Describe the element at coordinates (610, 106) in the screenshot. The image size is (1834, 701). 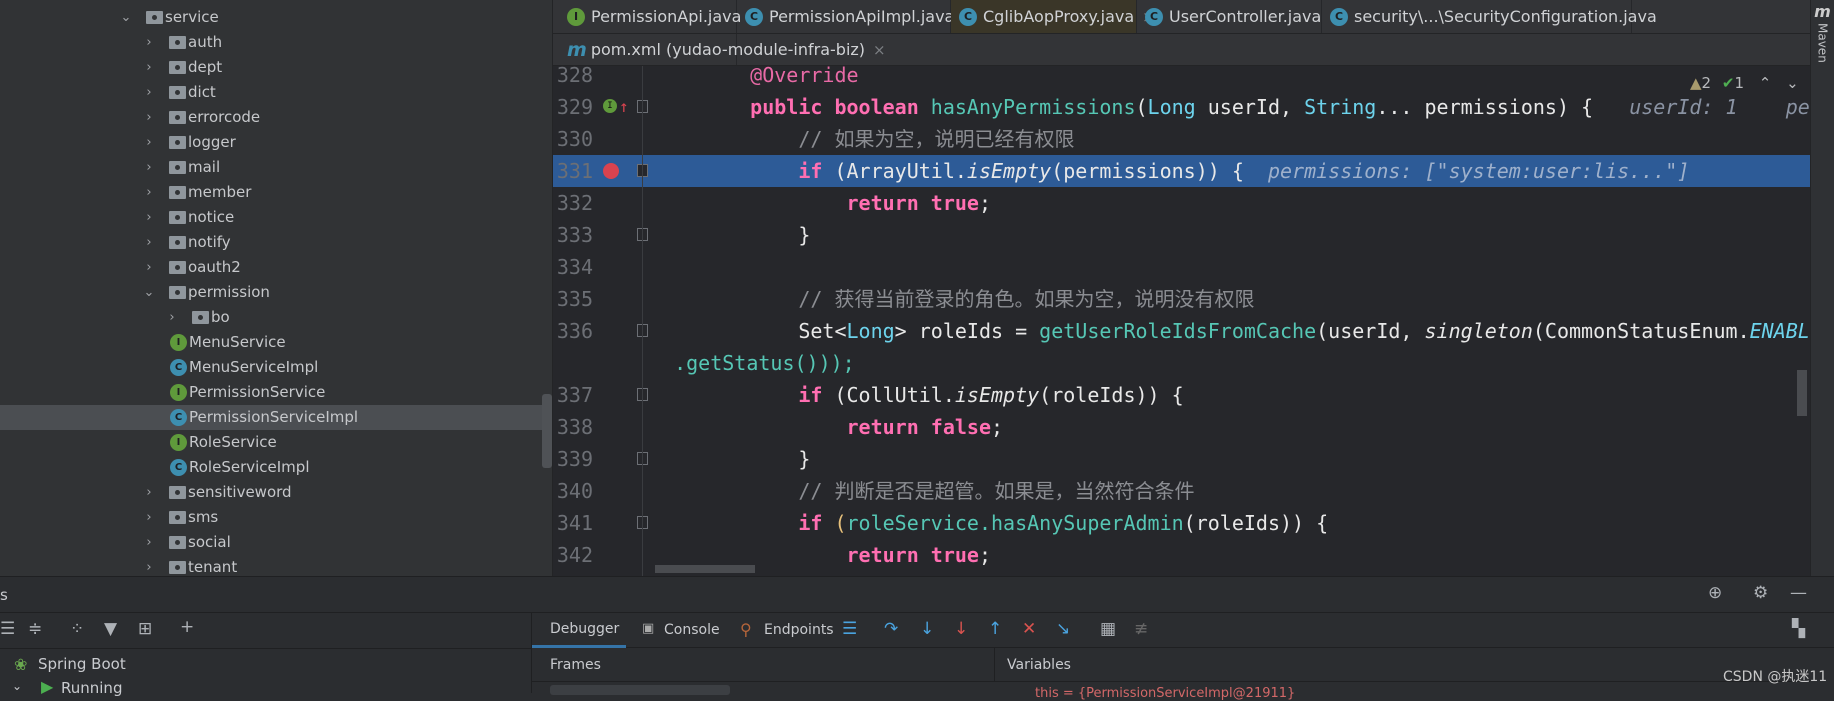
I see `implements-icon: I` at that location.